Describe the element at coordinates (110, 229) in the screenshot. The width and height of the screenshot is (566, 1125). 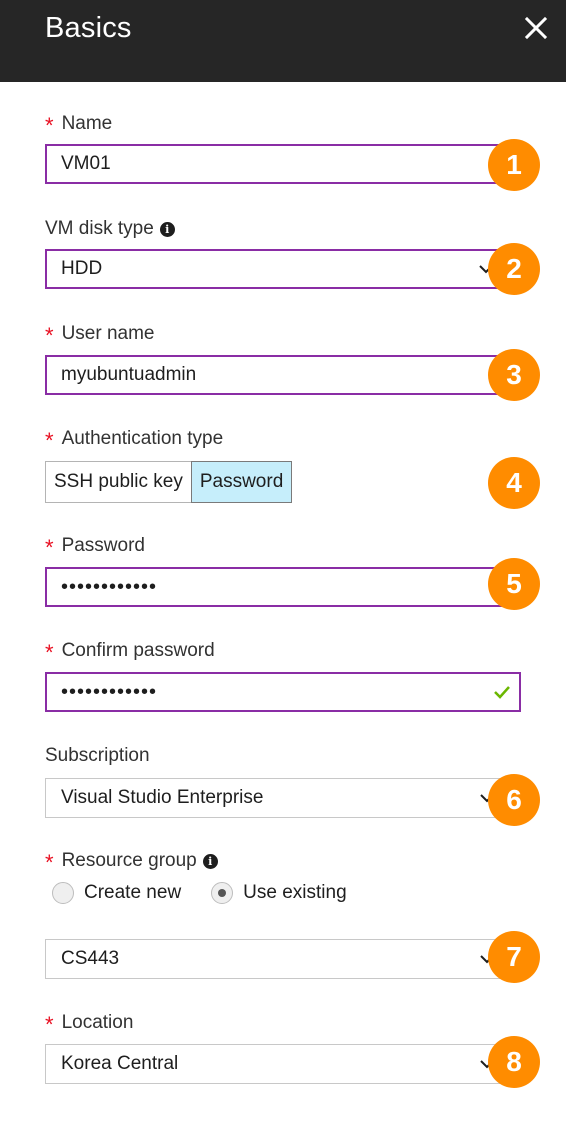
I see `disk-type-label: VM disk type i` at that location.